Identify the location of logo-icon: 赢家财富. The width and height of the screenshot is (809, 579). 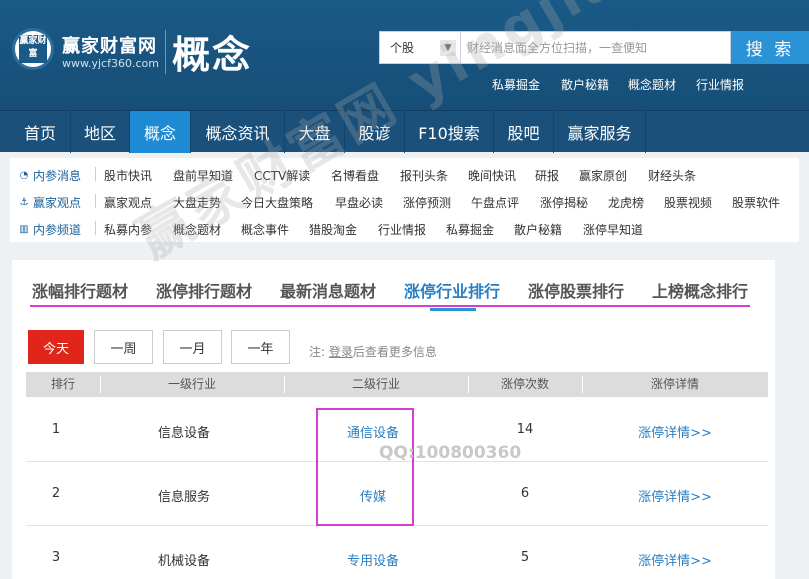
(33, 49).